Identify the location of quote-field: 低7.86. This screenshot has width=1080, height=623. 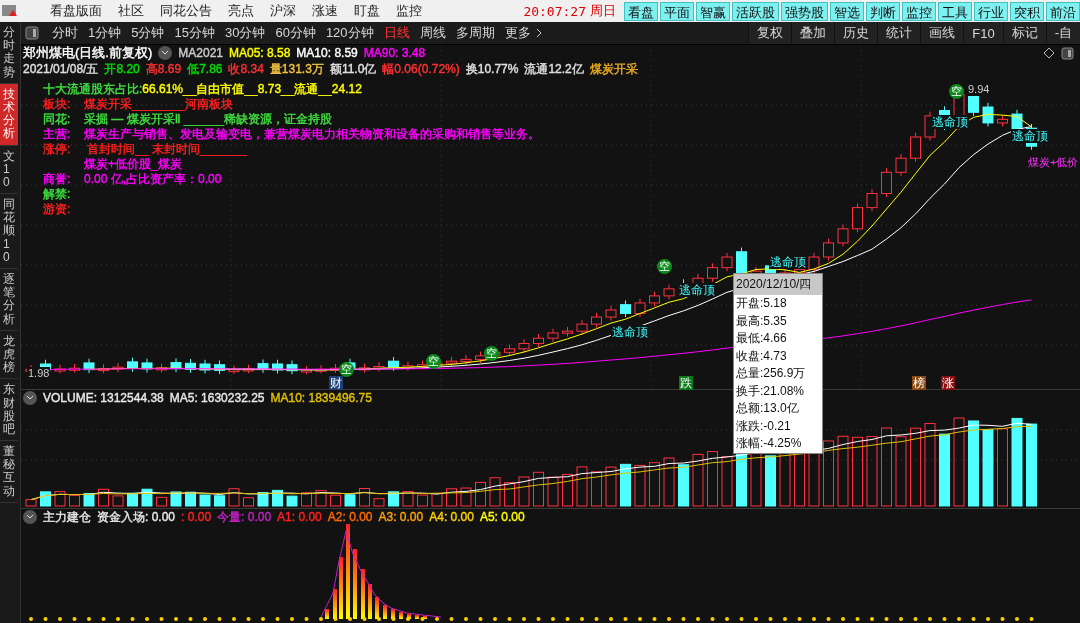
(205, 69).